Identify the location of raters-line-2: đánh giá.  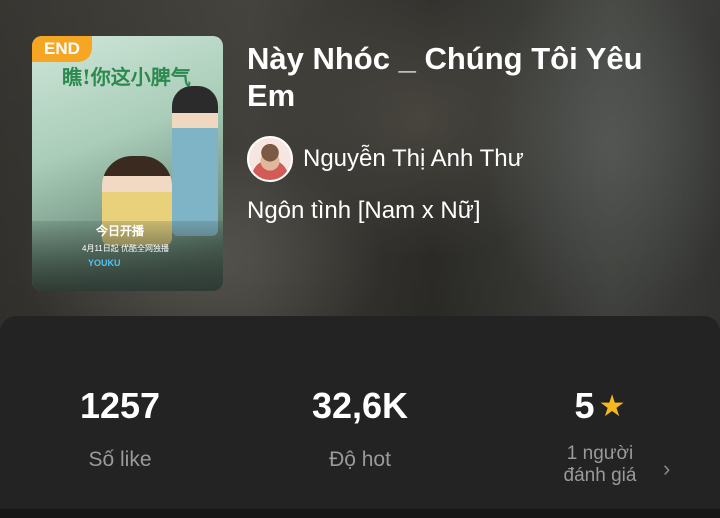
(600, 475).